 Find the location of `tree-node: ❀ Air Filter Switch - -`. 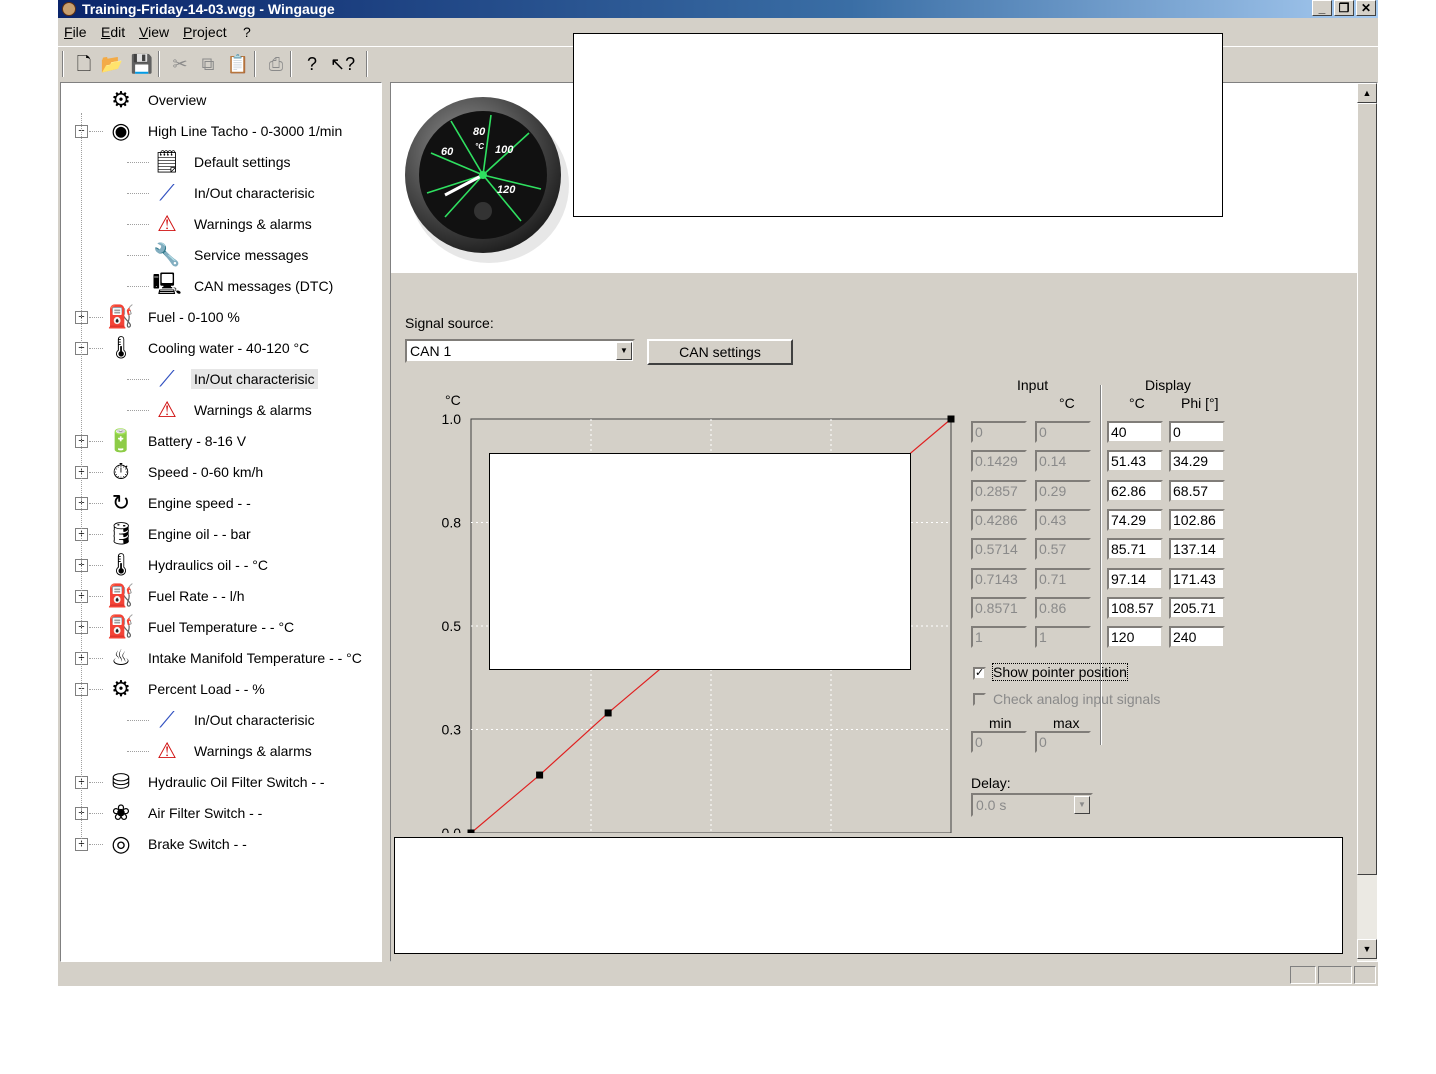

tree-node: ❀ Air Filter Switch - - is located at coordinates (184, 813).